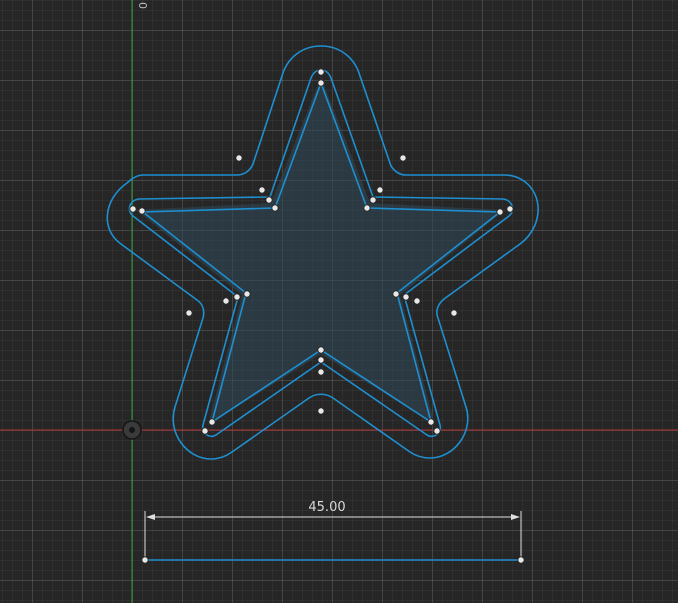 Image resolution: width=678 pixels, height=603 pixels. Describe the element at coordinates (132, 430) in the screenshot. I see `origin-icon` at that location.